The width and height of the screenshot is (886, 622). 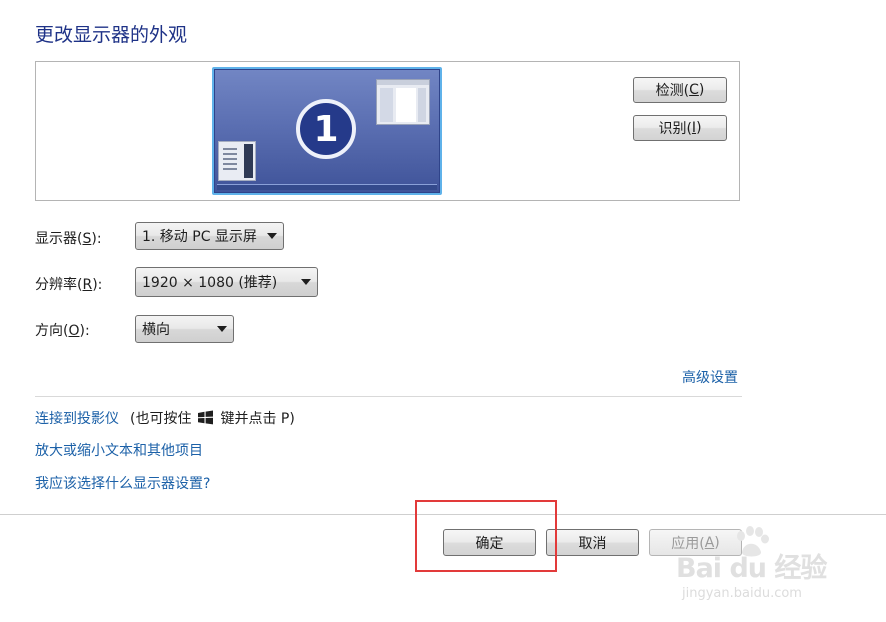 What do you see at coordinates (68, 239) in the screenshot?
I see `display-label: 显示器(S):` at bounding box center [68, 239].